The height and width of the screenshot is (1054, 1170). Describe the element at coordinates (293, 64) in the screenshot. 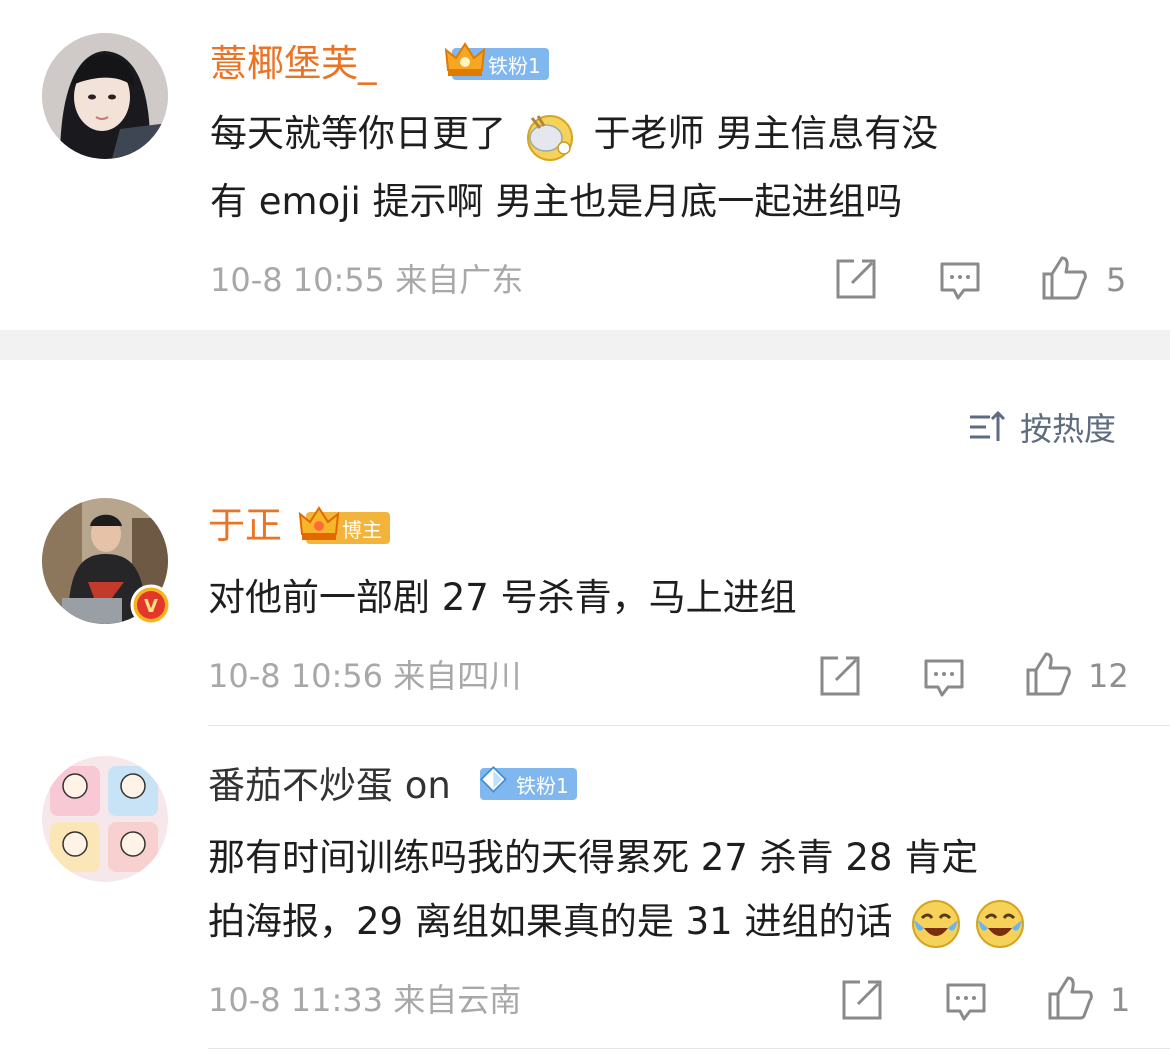

I see `username: 薏椰堡芙_` at that location.